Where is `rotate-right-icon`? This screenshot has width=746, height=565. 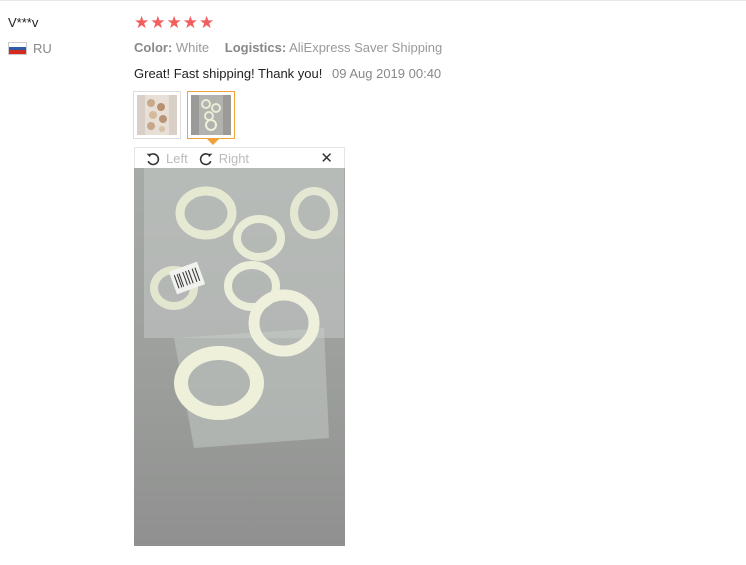
rotate-right-icon is located at coordinates (206, 158).